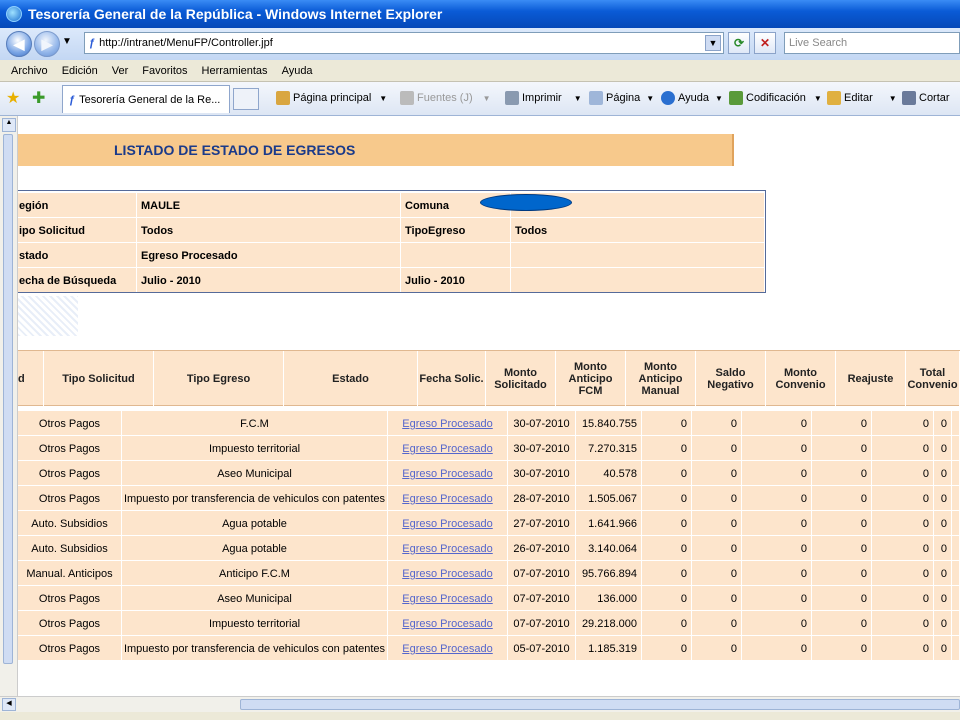  What do you see at coordinates (818, 98) in the screenshot?
I see `encoding-dropdown-icon: ▼` at bounding box center [818, 98].